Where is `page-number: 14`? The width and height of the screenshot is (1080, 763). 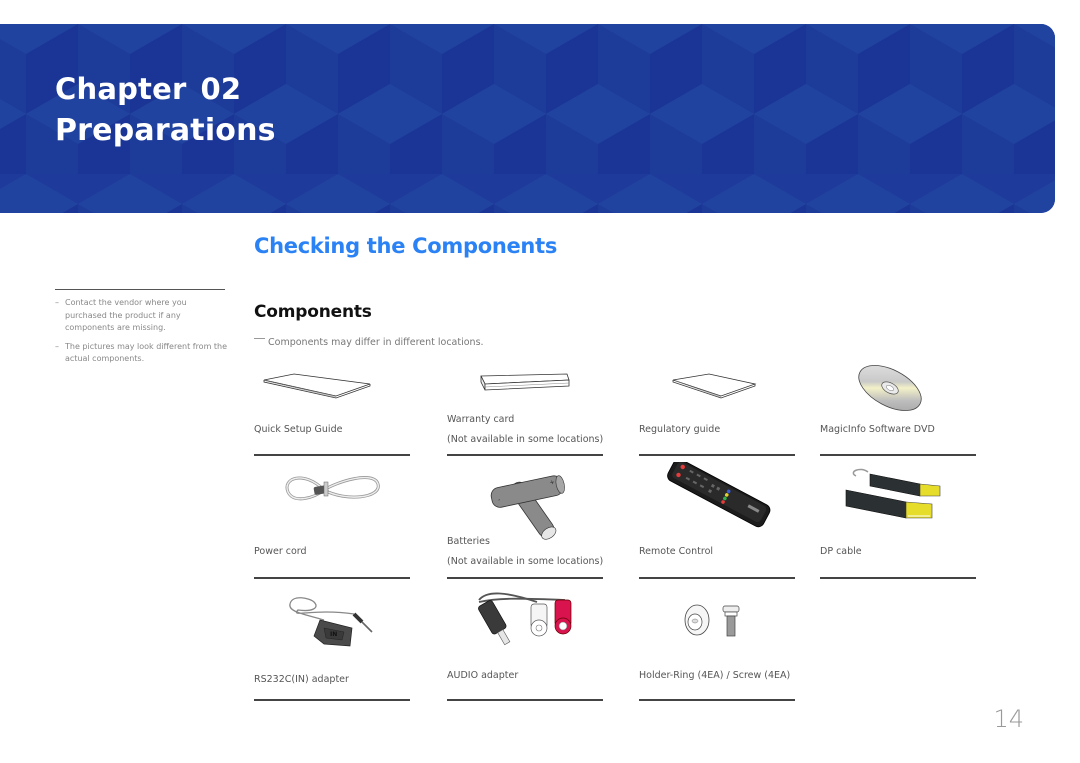 page-number: 14 is located at coordinates (1008, 719).